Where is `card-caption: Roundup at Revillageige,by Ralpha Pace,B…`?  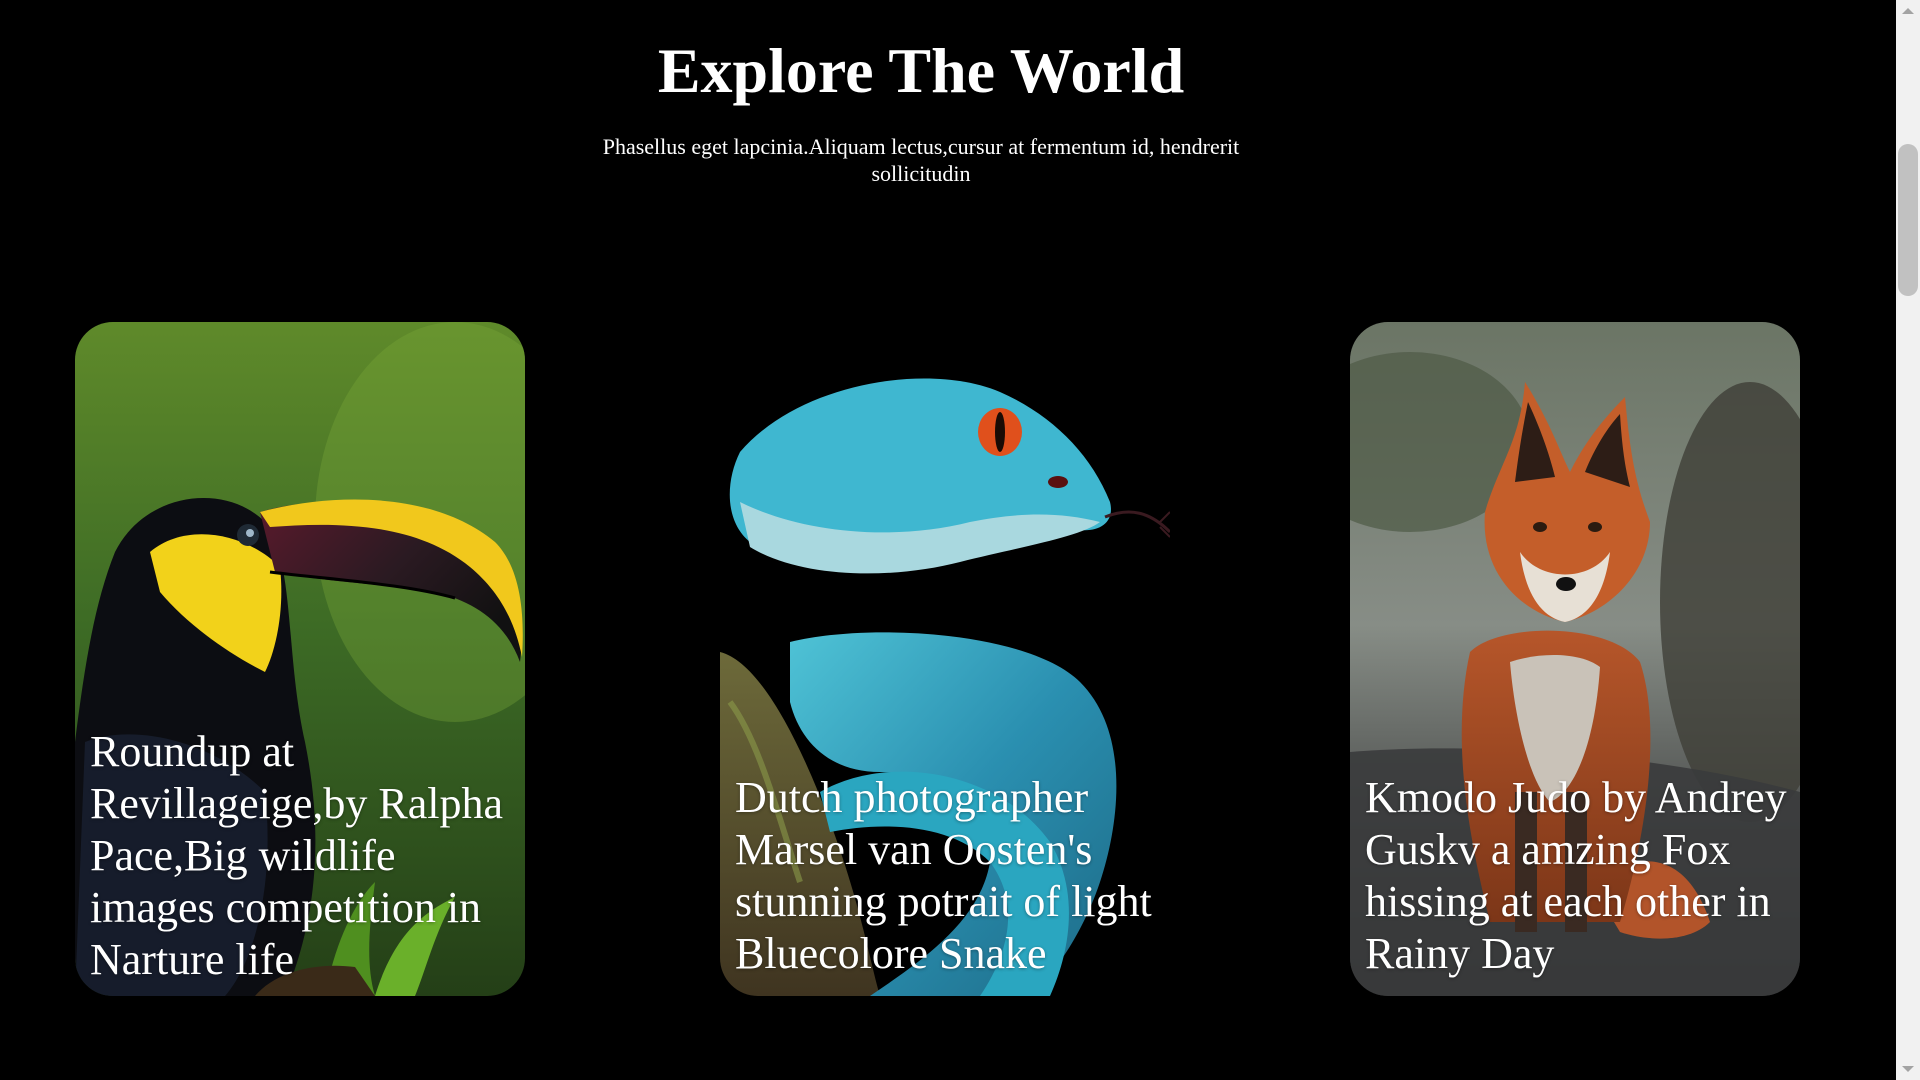
card-caption: Roundup at Revillageige,by Ralpha Pace,B… is located at coordinates (296, 855).